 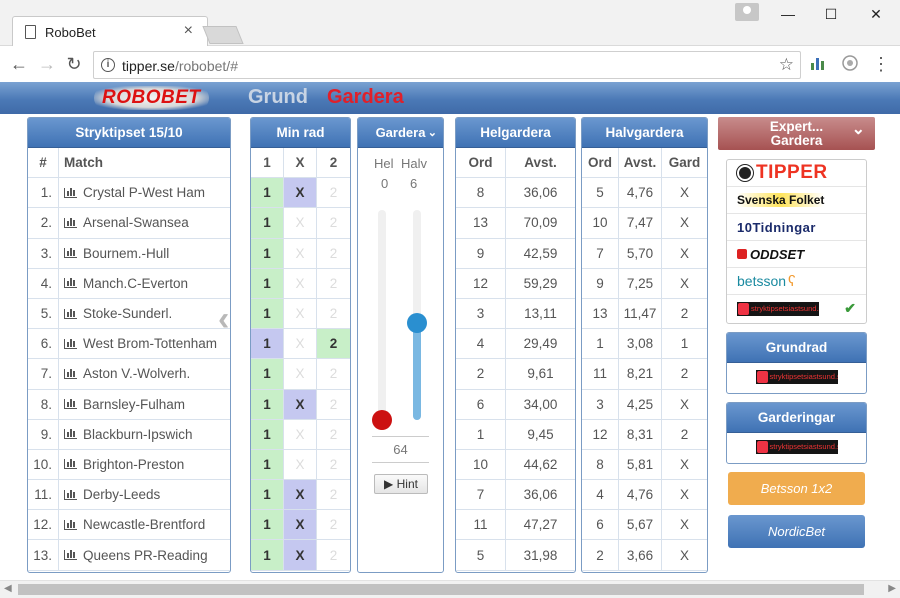 What do you see at coordinates (796, 531) in the screenshot?
I see `nordicbet-button: NordicBet` at bounding box center [796, 531].